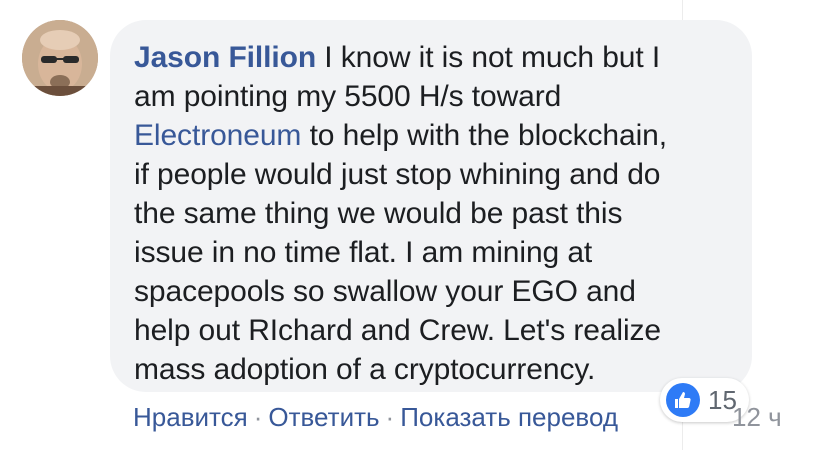  I want to click on comment-line: Electroneum to help with the blockchain,, so click(439, 135).